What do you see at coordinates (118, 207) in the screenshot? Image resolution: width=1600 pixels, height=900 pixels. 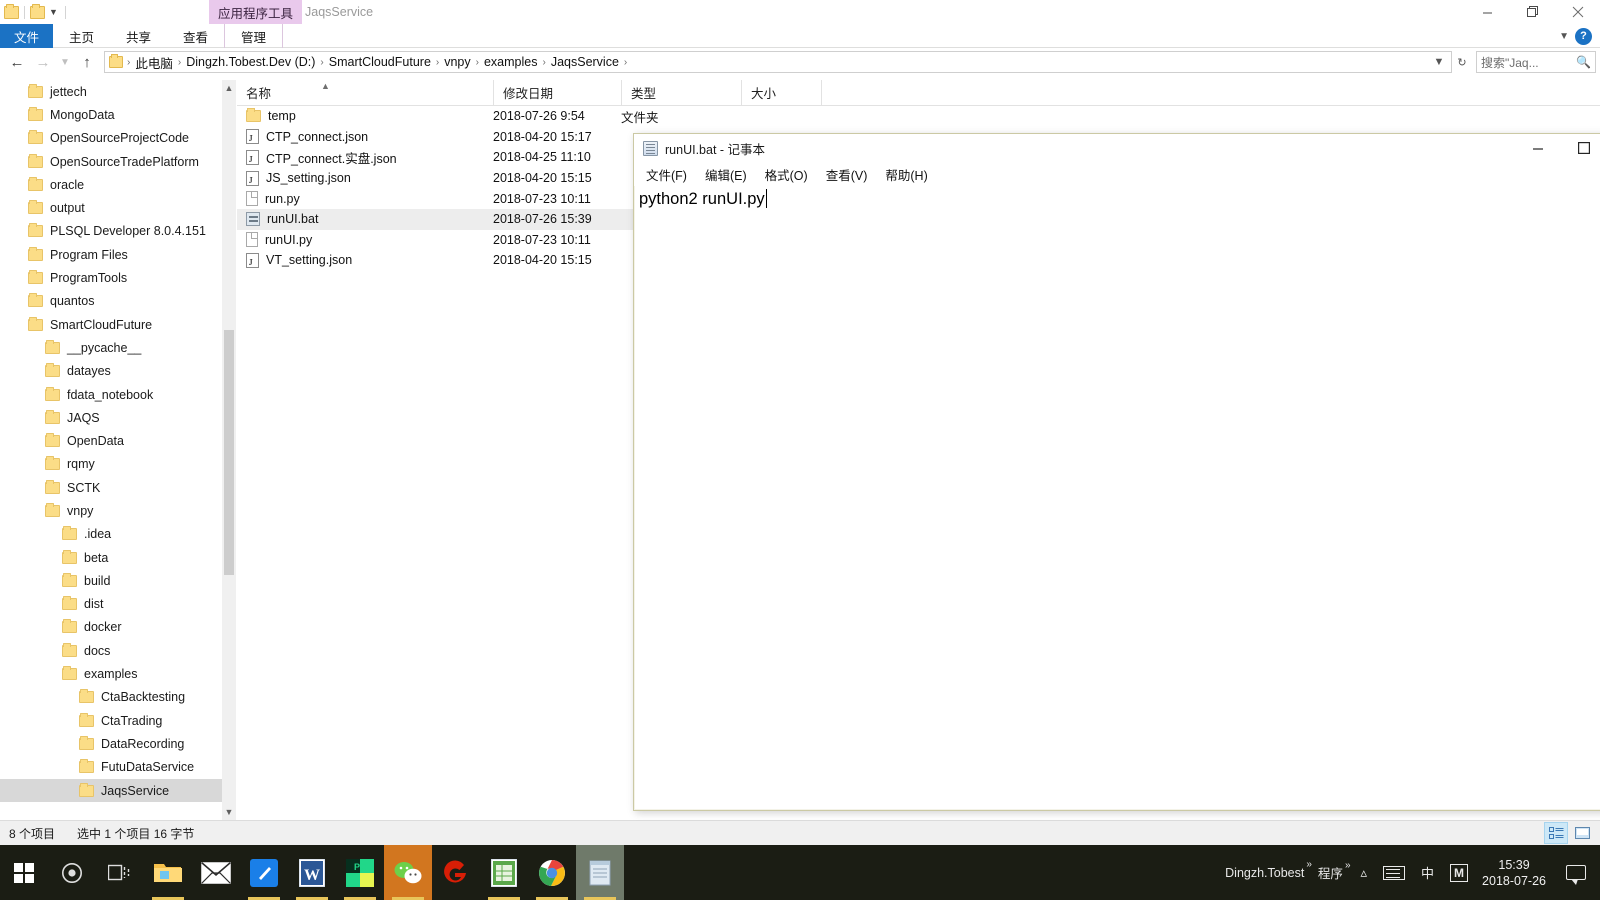 I see `nav-item-output: output` at bounding box center [118, 207].